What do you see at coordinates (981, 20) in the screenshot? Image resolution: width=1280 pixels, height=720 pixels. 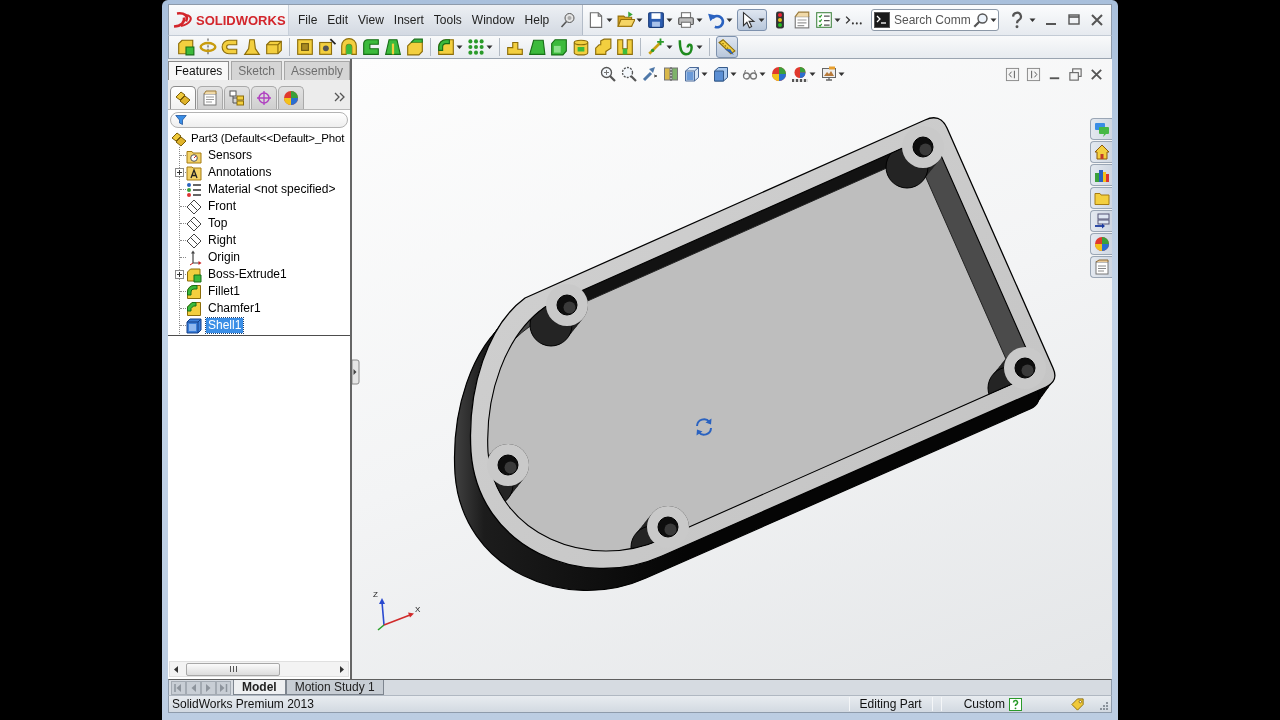 I see `search-icon` at bounding box center [981, 20].